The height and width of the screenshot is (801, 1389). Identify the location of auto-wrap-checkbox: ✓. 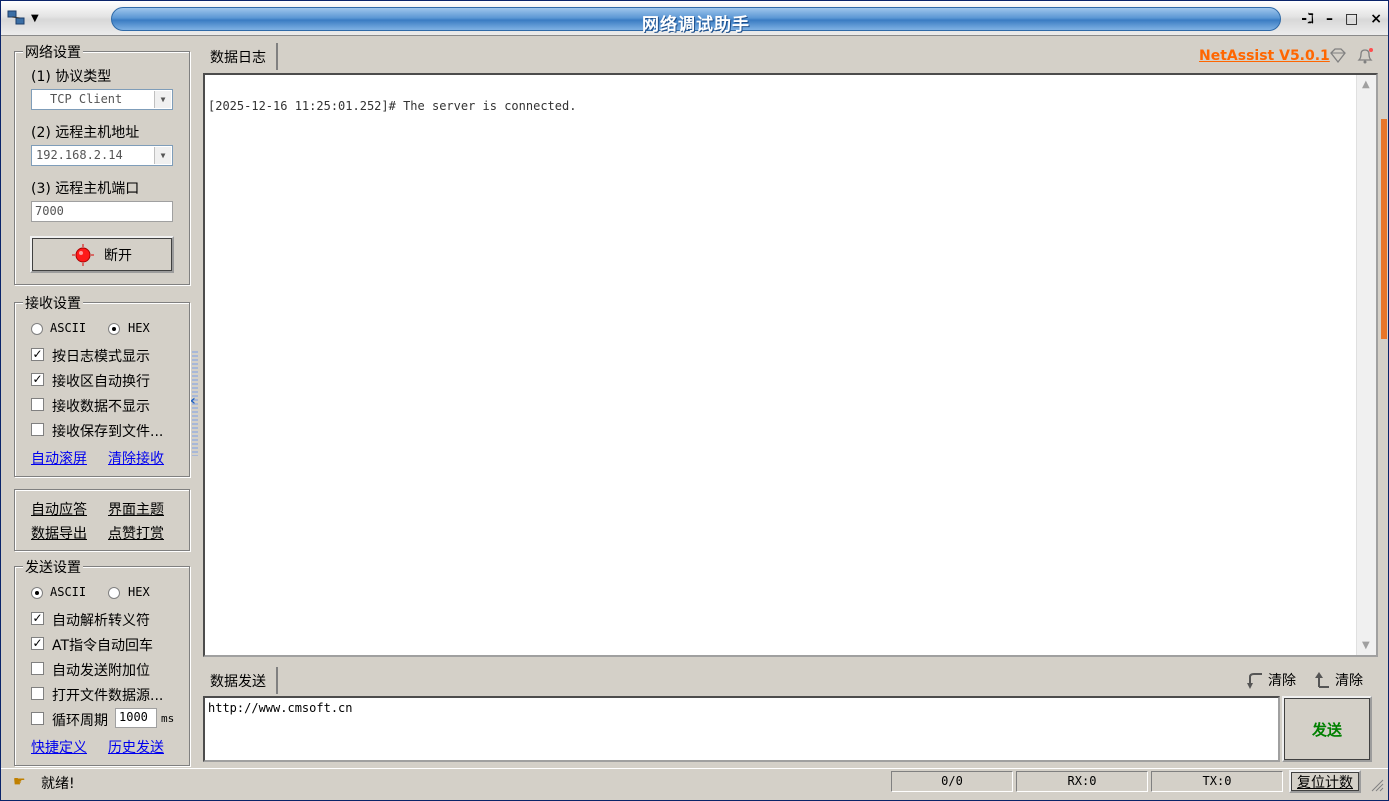
(37, 379).